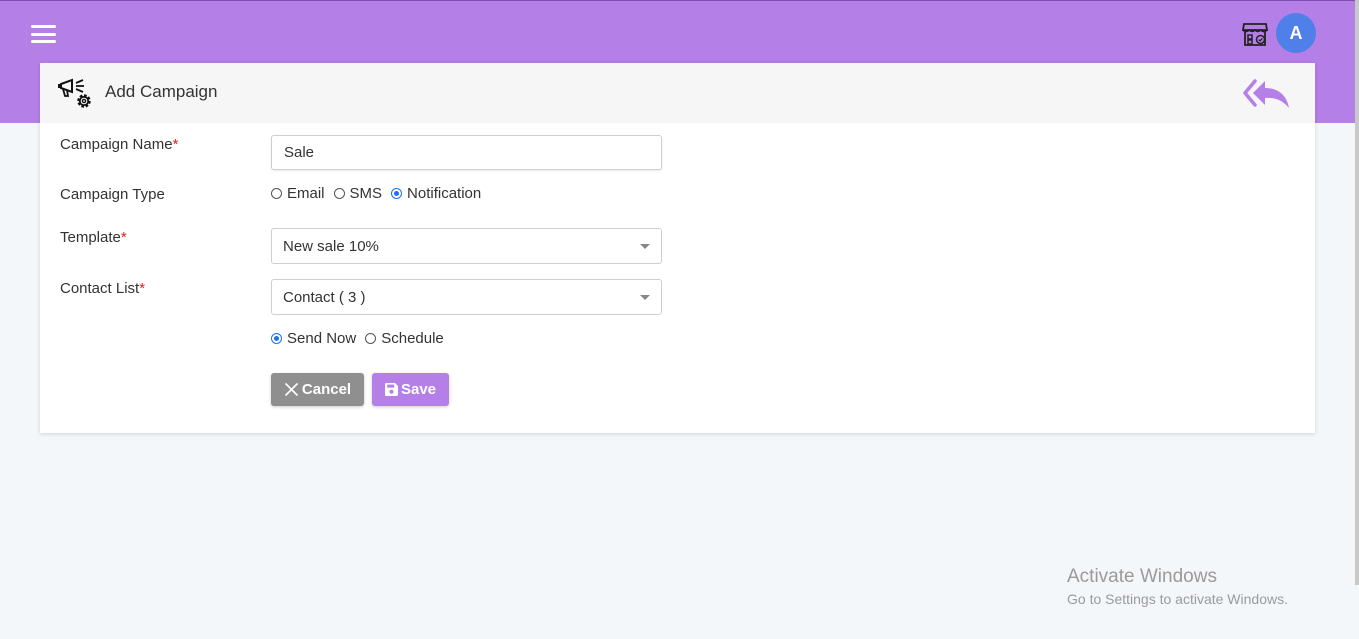  I want to click on schedule-option: Schedule, so click(404, 338).